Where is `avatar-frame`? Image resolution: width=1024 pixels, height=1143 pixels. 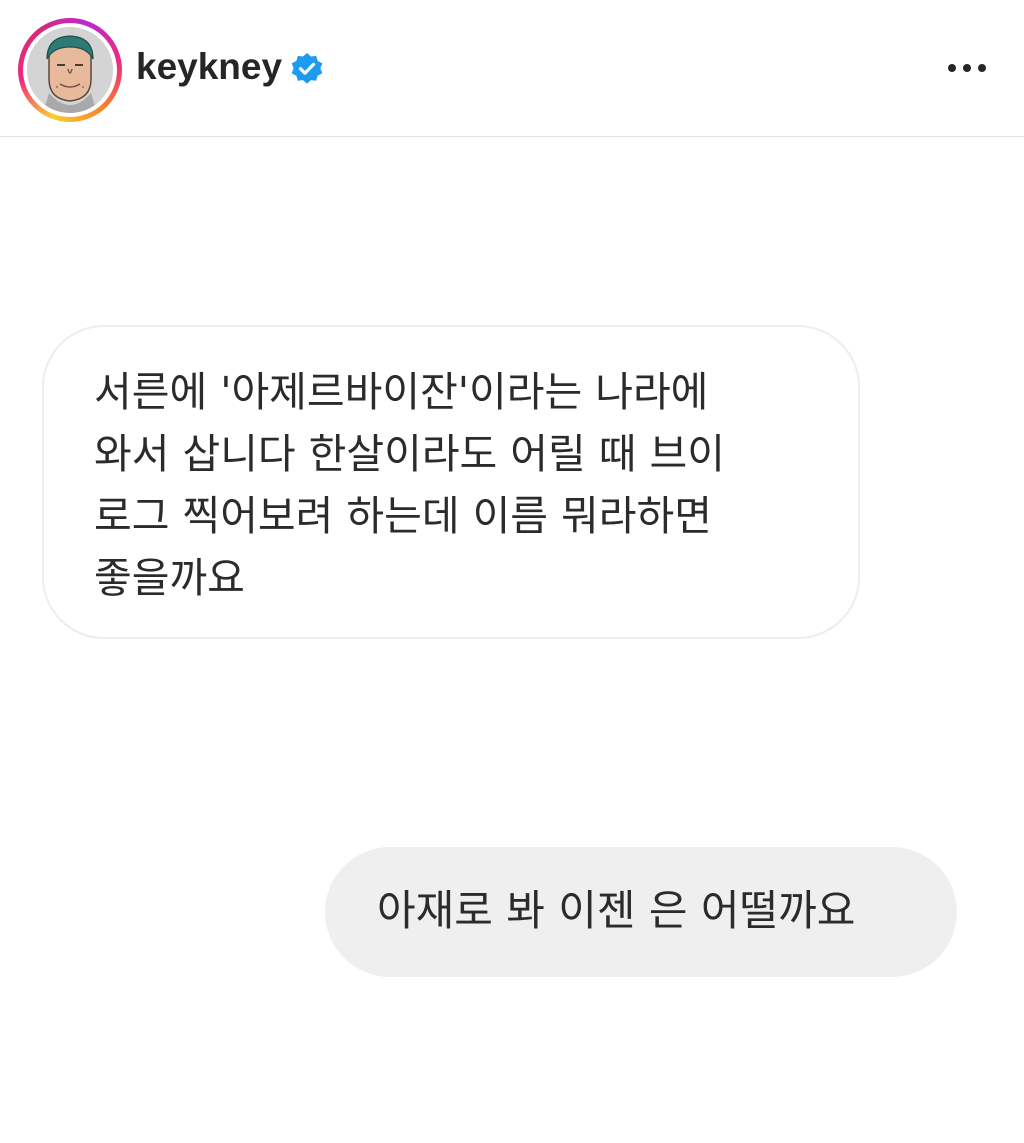
avatar-frame is located at coordinates (70, 70).